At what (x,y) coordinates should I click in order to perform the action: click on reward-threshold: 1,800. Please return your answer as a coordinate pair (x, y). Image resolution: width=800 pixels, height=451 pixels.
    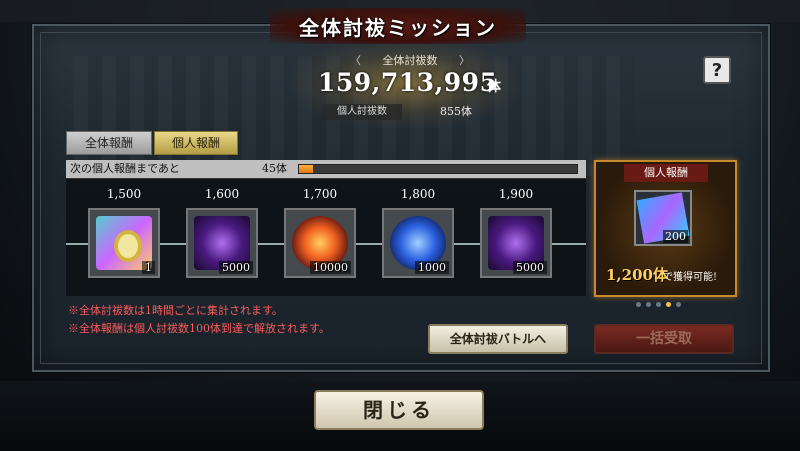
    Looking at the image, I should click on (418, 194).